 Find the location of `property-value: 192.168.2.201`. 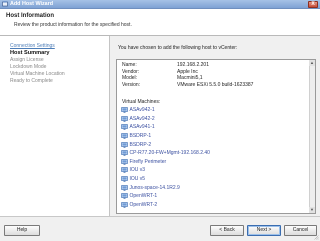

property-value: 192.168.2.201 is located at coordinates (193, 65).